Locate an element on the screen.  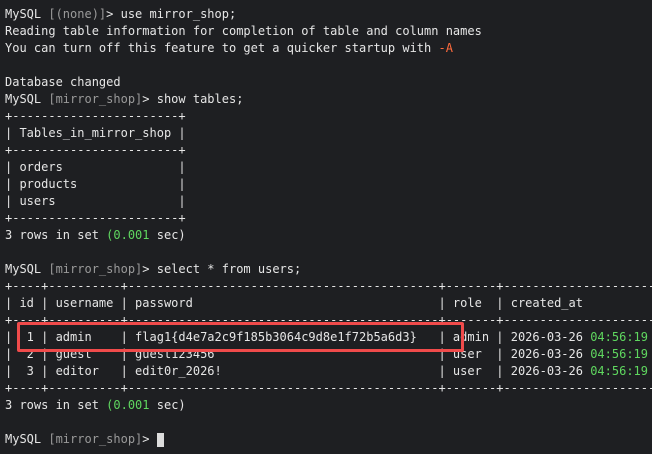
terminal-text: | Tables_in_mirror_shop | is located at coordinates (95, 133).